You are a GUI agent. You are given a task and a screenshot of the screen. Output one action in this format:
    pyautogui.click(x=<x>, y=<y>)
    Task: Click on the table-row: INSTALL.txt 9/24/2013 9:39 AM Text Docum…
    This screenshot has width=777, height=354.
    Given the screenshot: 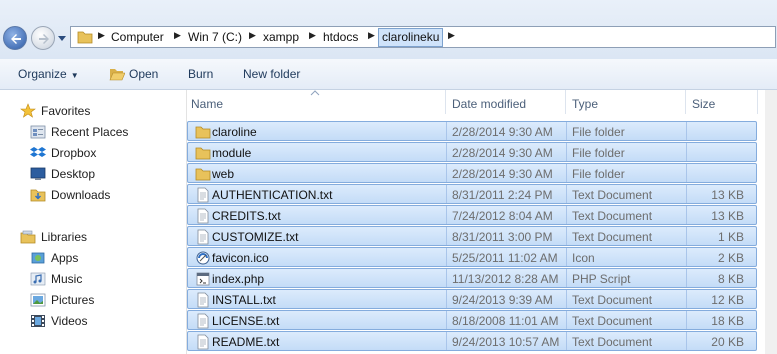 What is the action you would take?
    pyautogui.click(x=472, y=299)
    